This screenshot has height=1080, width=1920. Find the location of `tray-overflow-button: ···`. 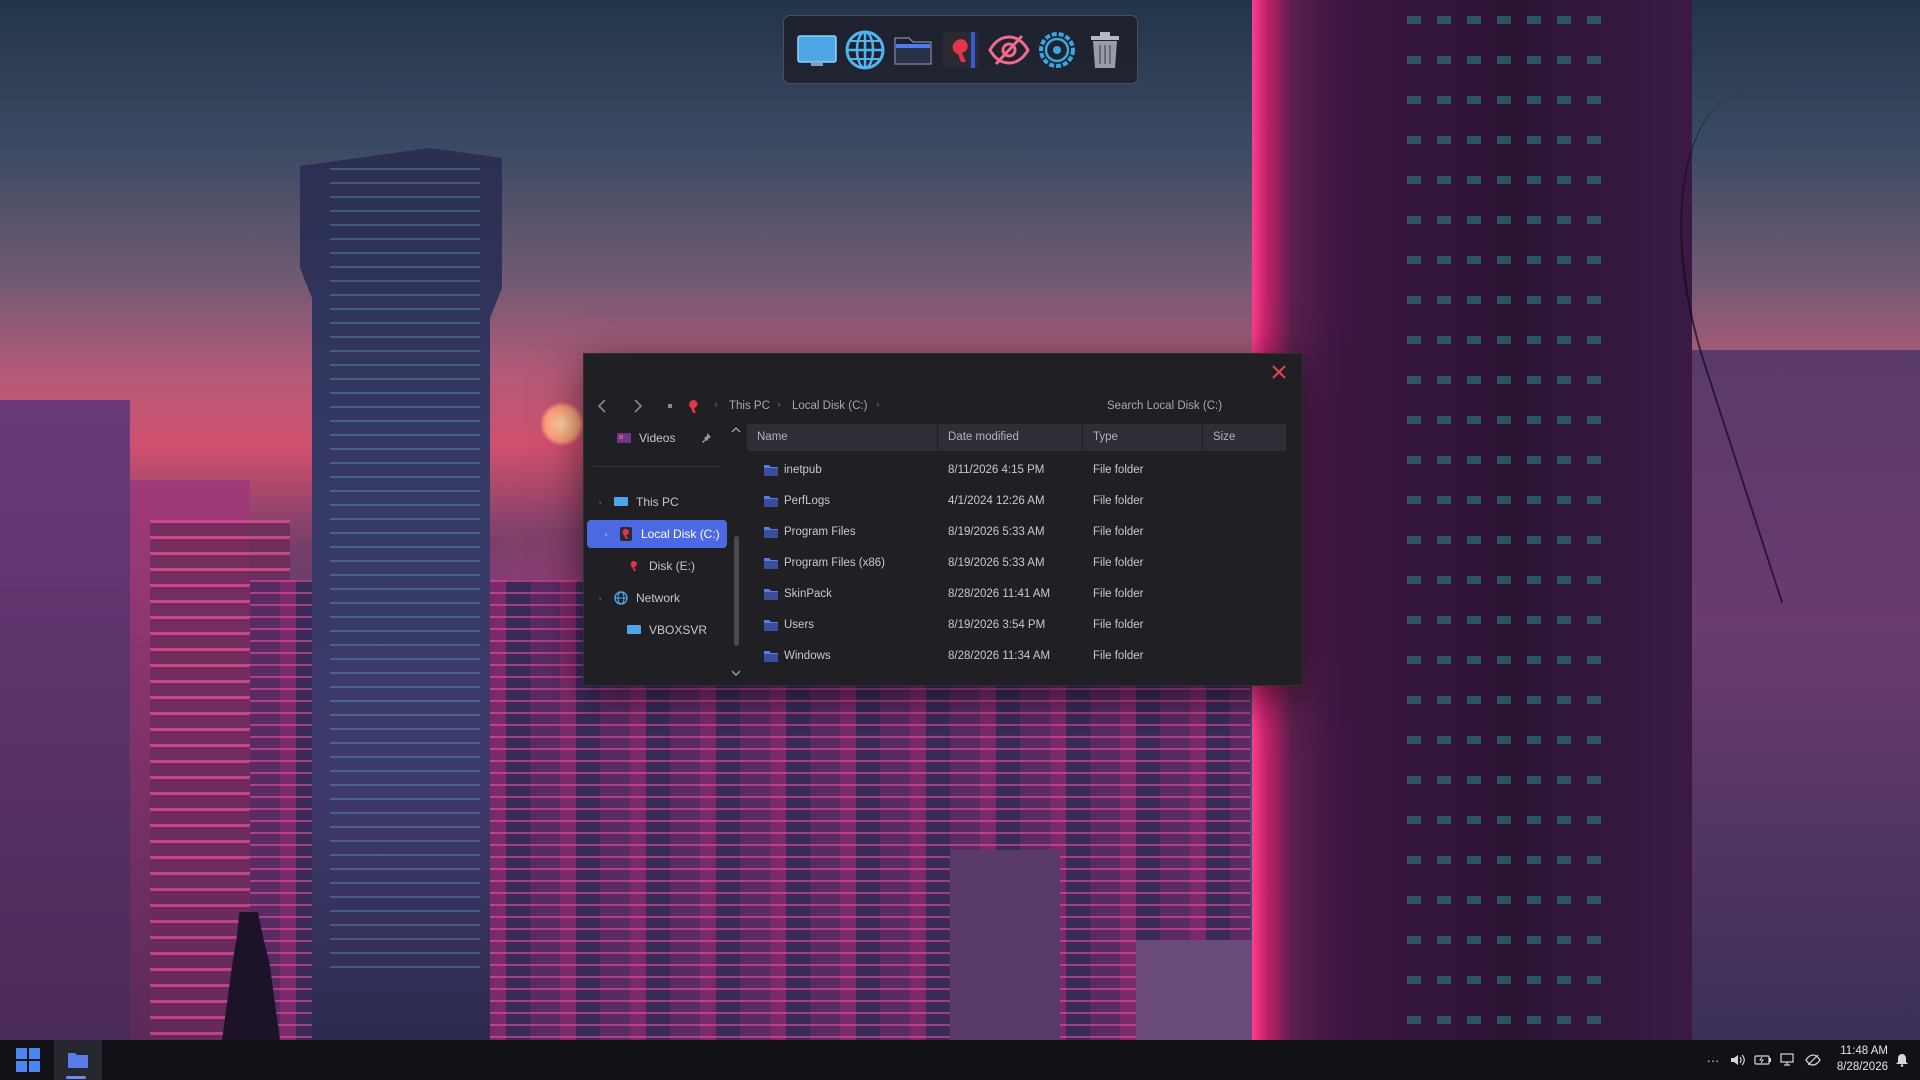

tray-overflow-button: ··· is located at coordinates (1713, 1060).